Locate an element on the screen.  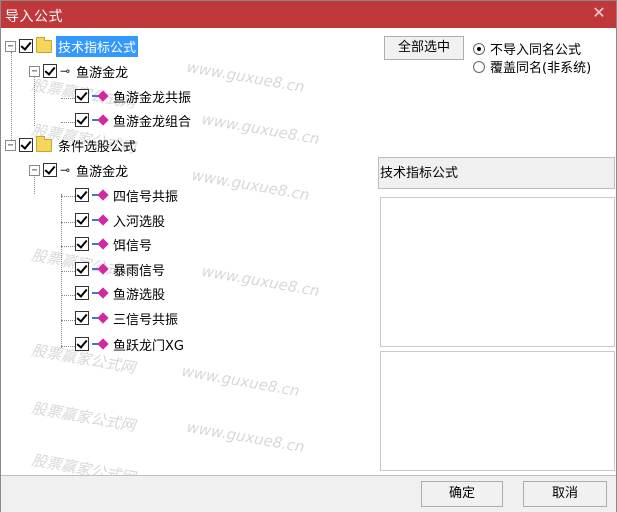
ok-button: 确定 is located at coordinates (462, 494).